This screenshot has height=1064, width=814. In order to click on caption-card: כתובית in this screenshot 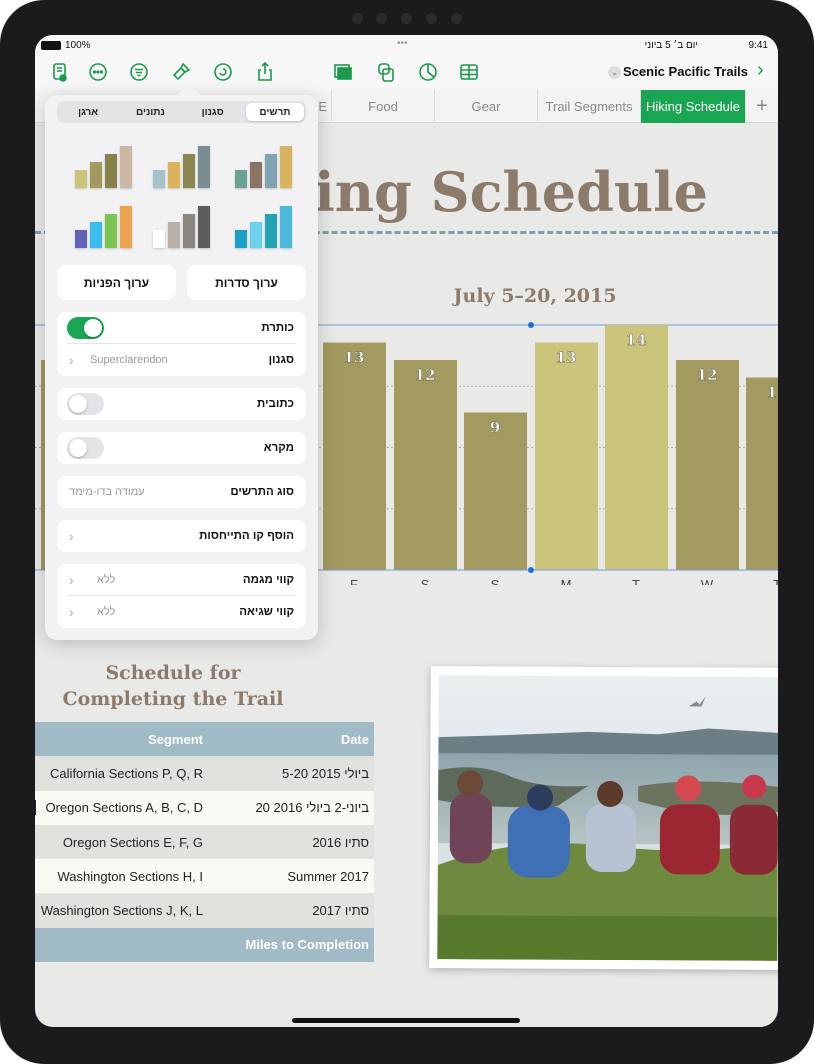, I will do `click(181, 404)`.